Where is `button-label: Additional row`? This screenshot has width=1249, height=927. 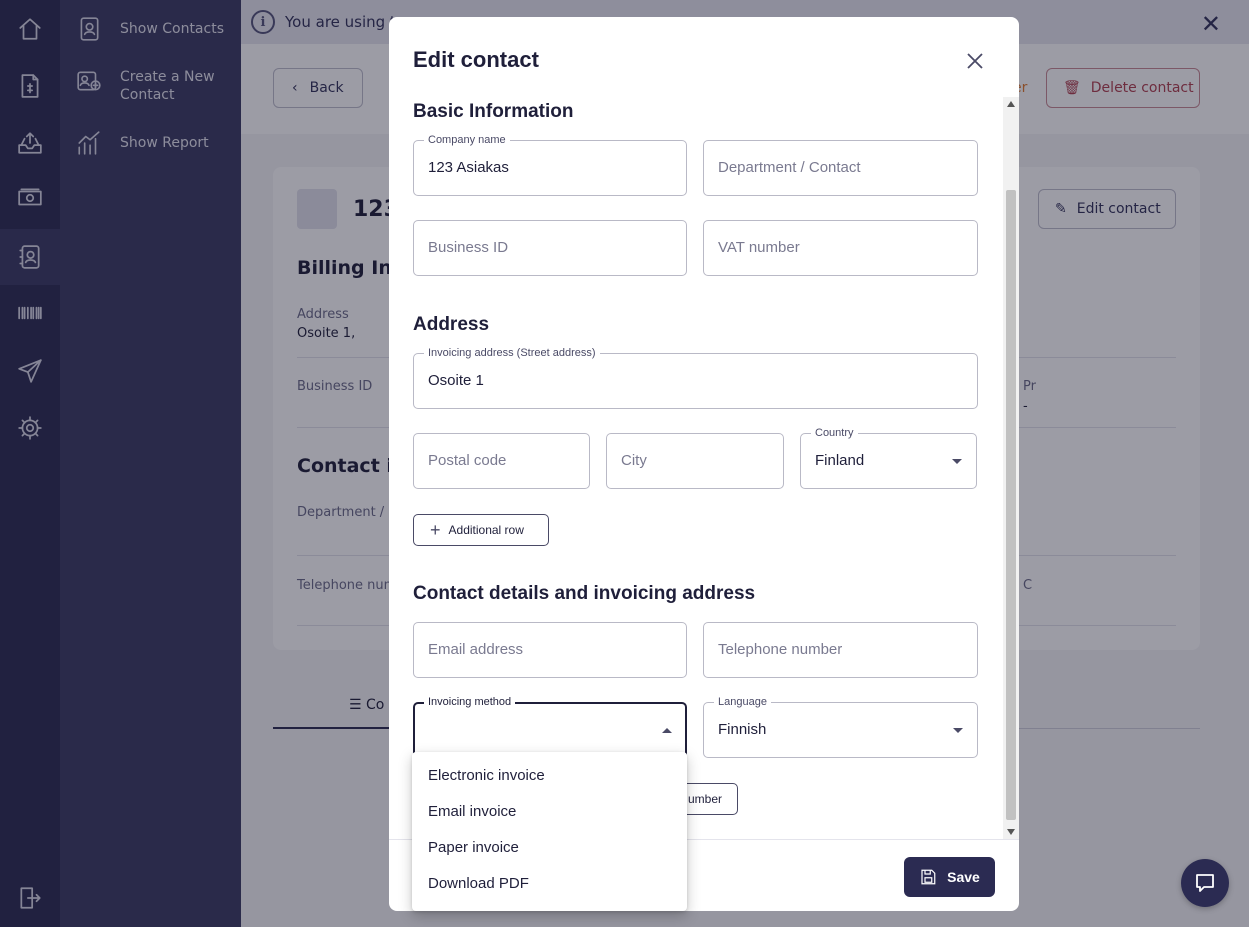 button-label: Additional row is located at coordinates (486, 530).